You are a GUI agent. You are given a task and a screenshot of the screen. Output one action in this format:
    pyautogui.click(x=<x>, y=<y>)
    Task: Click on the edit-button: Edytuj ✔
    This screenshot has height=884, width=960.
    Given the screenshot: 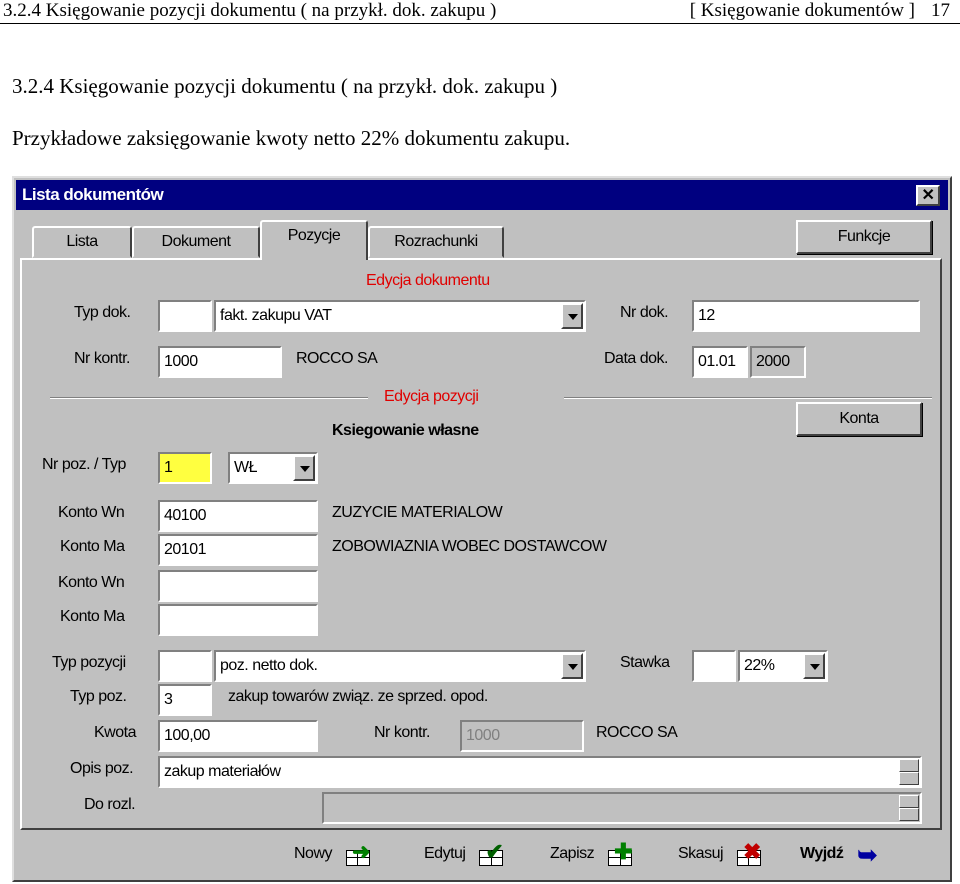 What is the action you would take?
    pyautogui.click(x=465, y=854)
    